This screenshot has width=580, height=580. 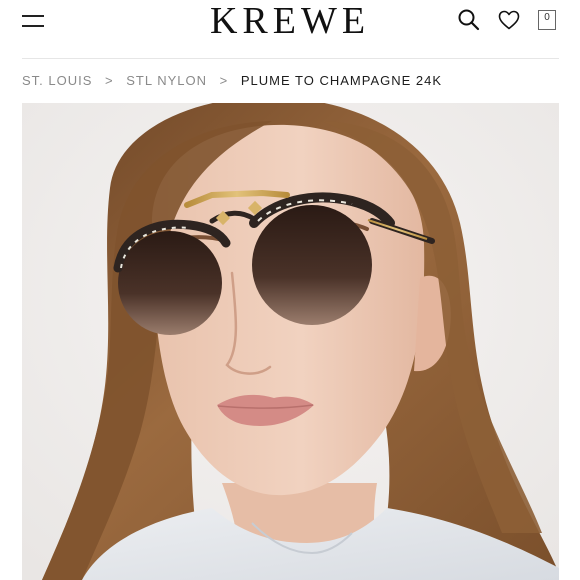 I want to click on cart-count: 0, so click(x=547, y=17).